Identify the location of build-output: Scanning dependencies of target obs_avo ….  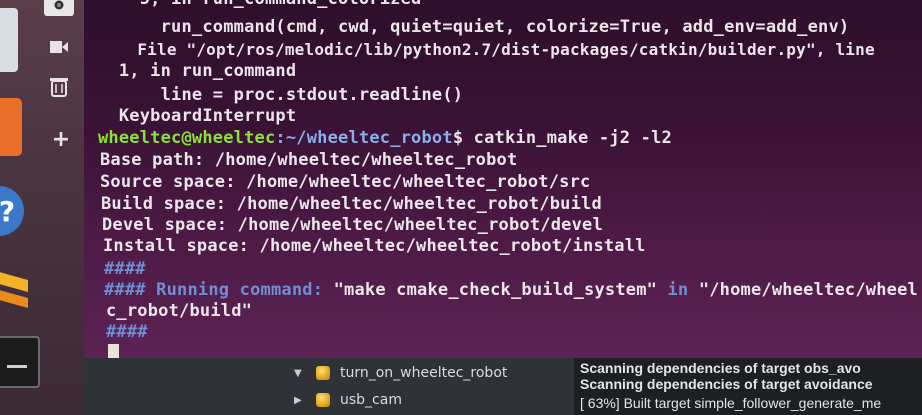
(748, 386).